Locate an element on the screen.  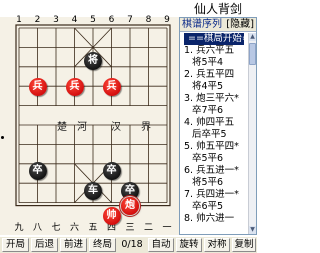
copy-button: 复制 is located at coordinates (244, 245).